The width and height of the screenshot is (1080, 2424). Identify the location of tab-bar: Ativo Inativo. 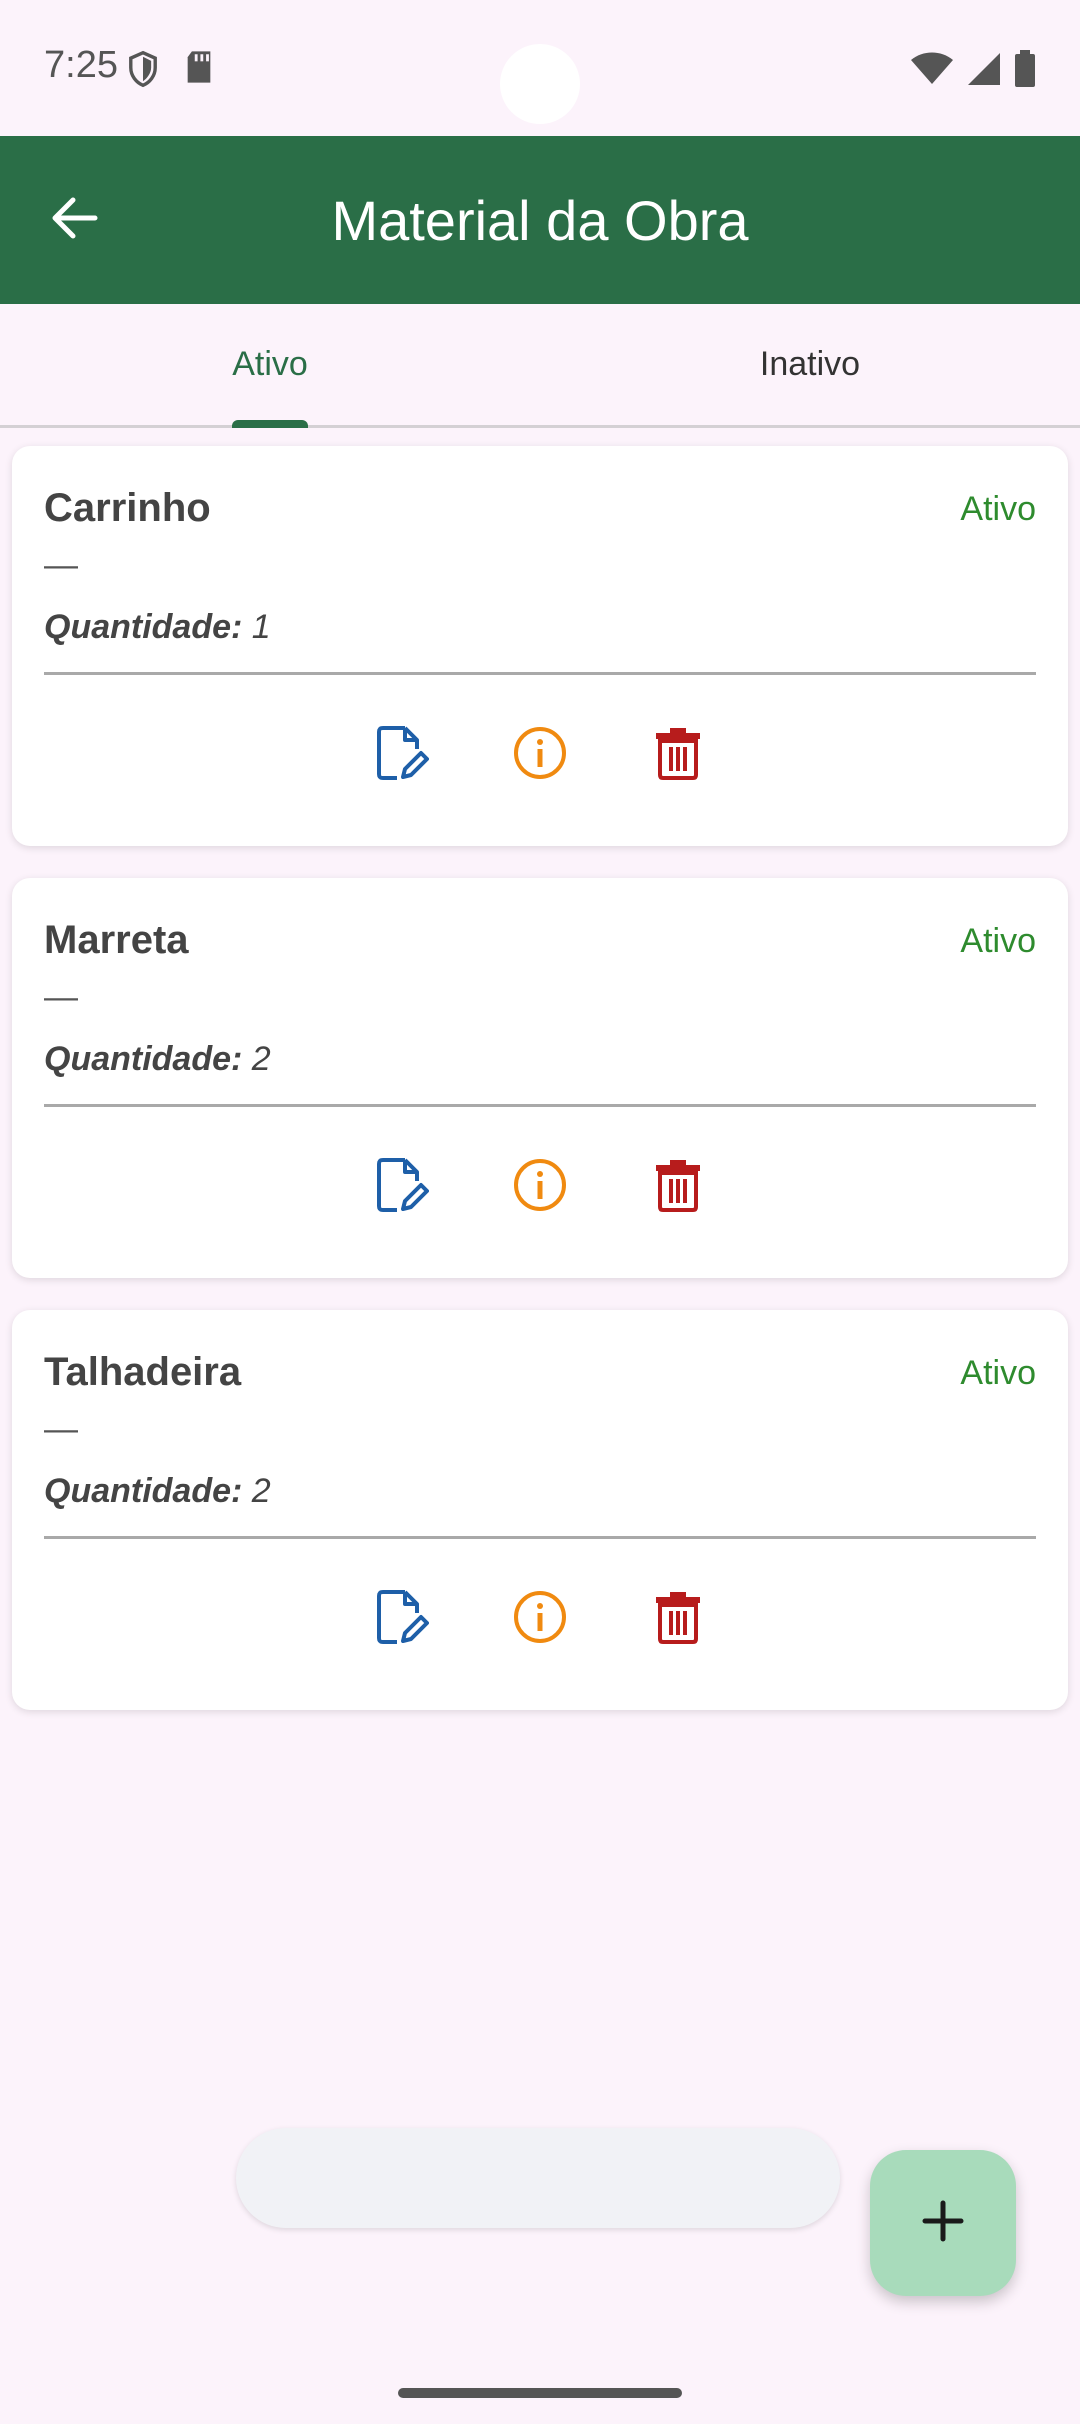
(540, 366).